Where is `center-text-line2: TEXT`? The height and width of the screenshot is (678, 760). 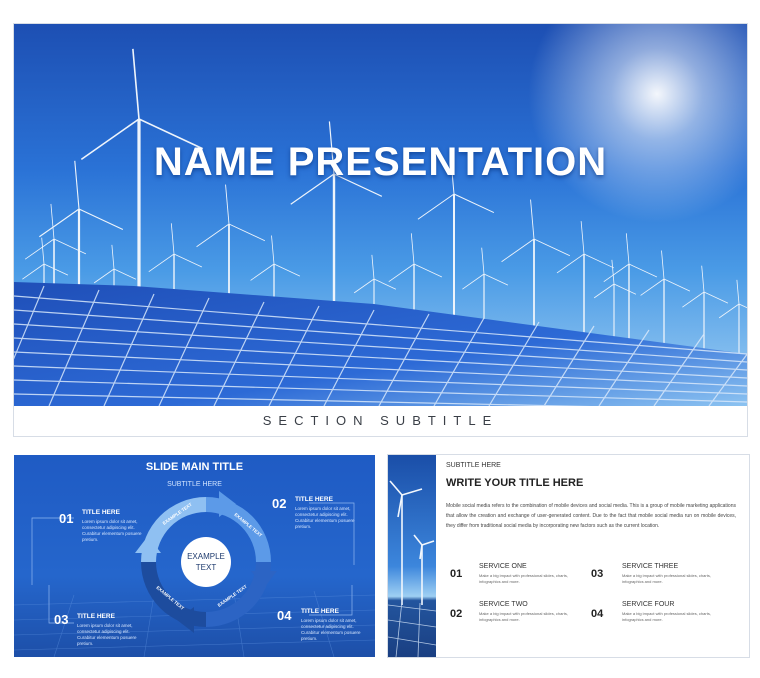 center-text-line2: TEXT is located at coordinates (206, 567).